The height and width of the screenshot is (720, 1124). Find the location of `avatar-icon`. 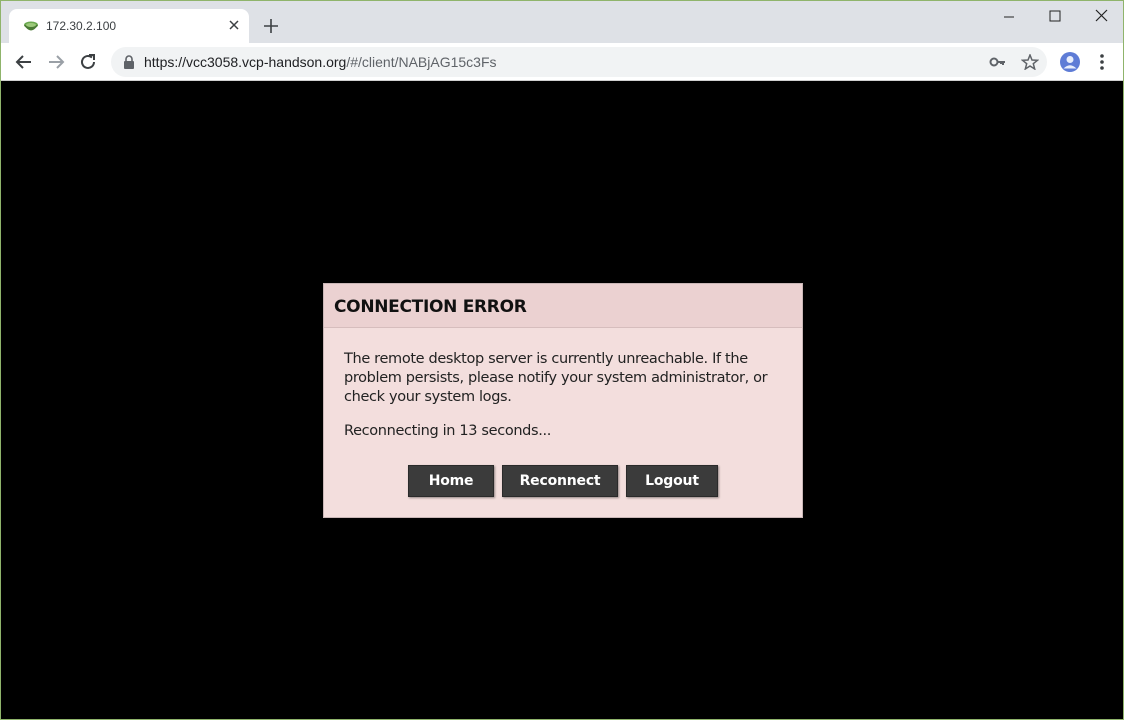

avatar-icon is located at coordinates (1070, 62).